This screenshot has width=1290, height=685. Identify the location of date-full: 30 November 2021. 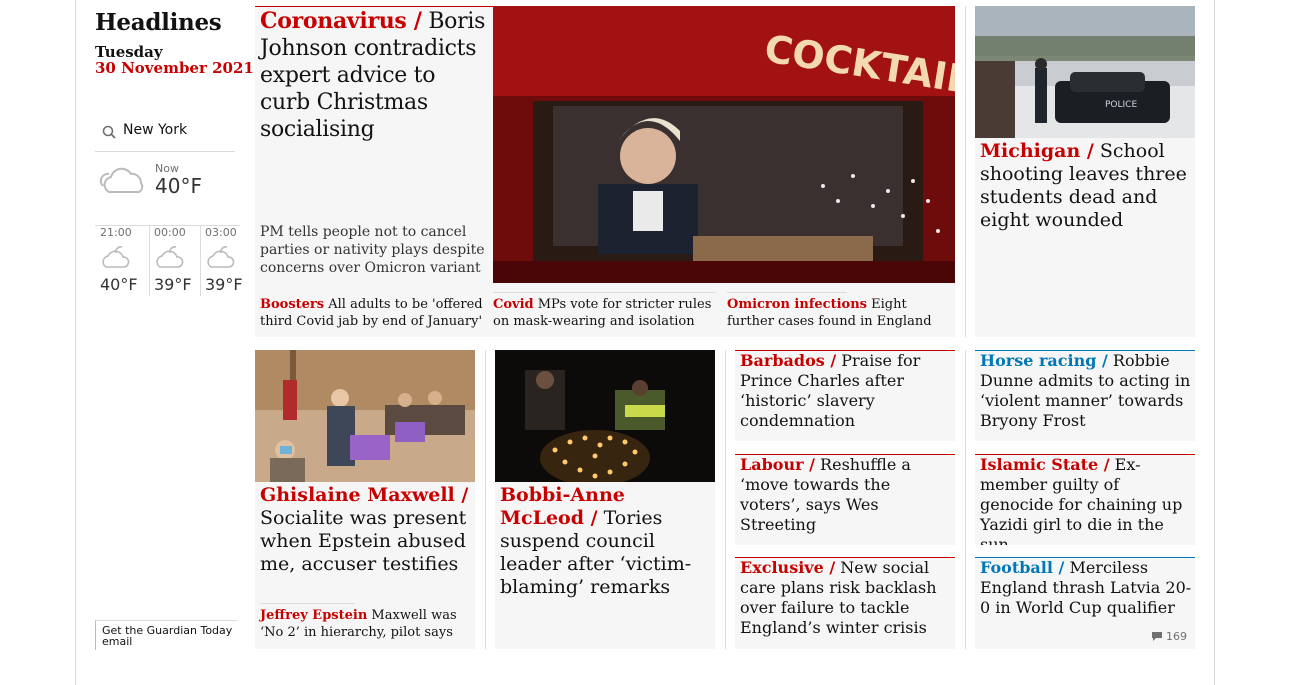
(174, 68).